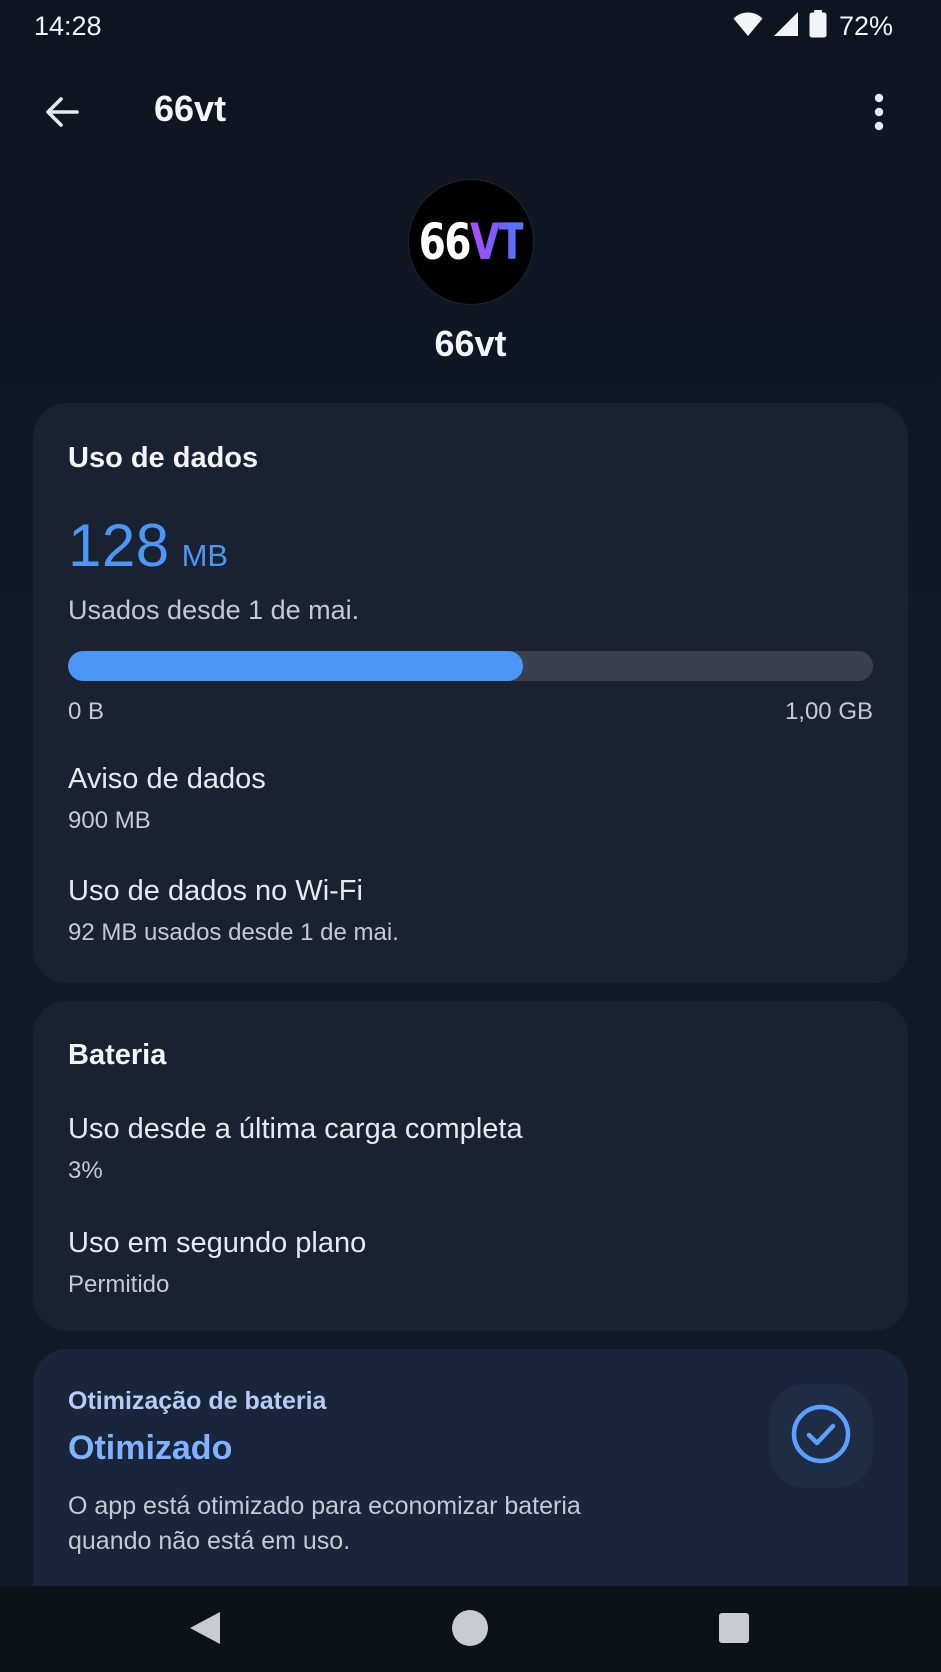  I want to click on more-options-button, so click(879, 114).